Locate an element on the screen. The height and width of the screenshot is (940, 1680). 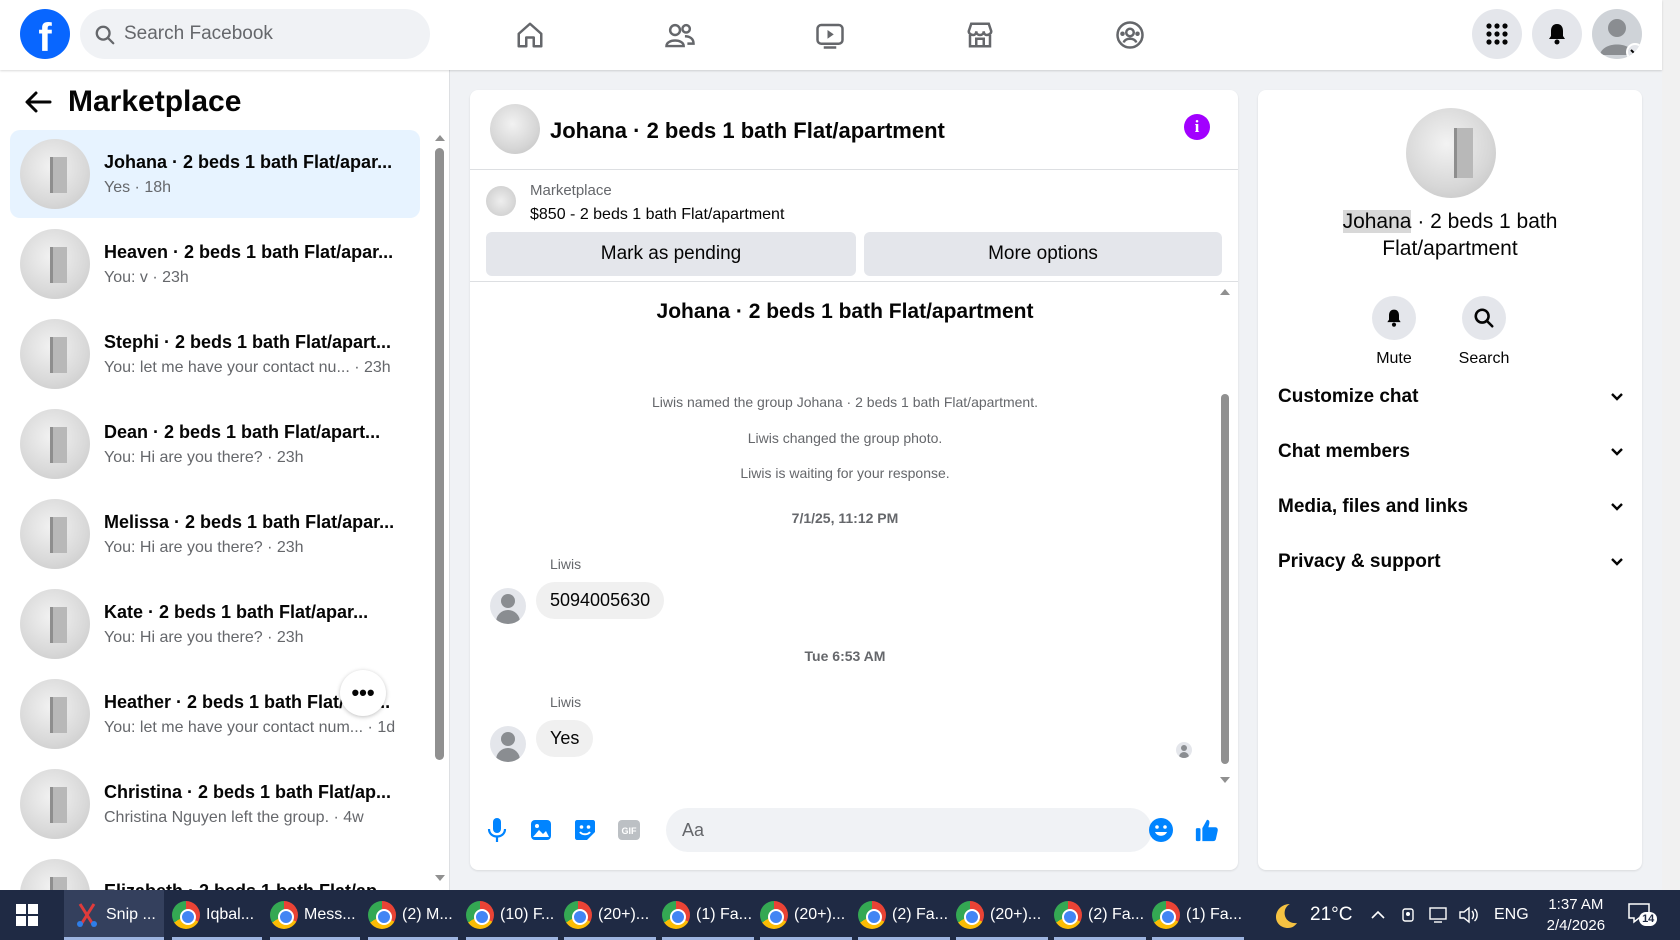
mute-action: Mute is located at coordinates (1394, 332).